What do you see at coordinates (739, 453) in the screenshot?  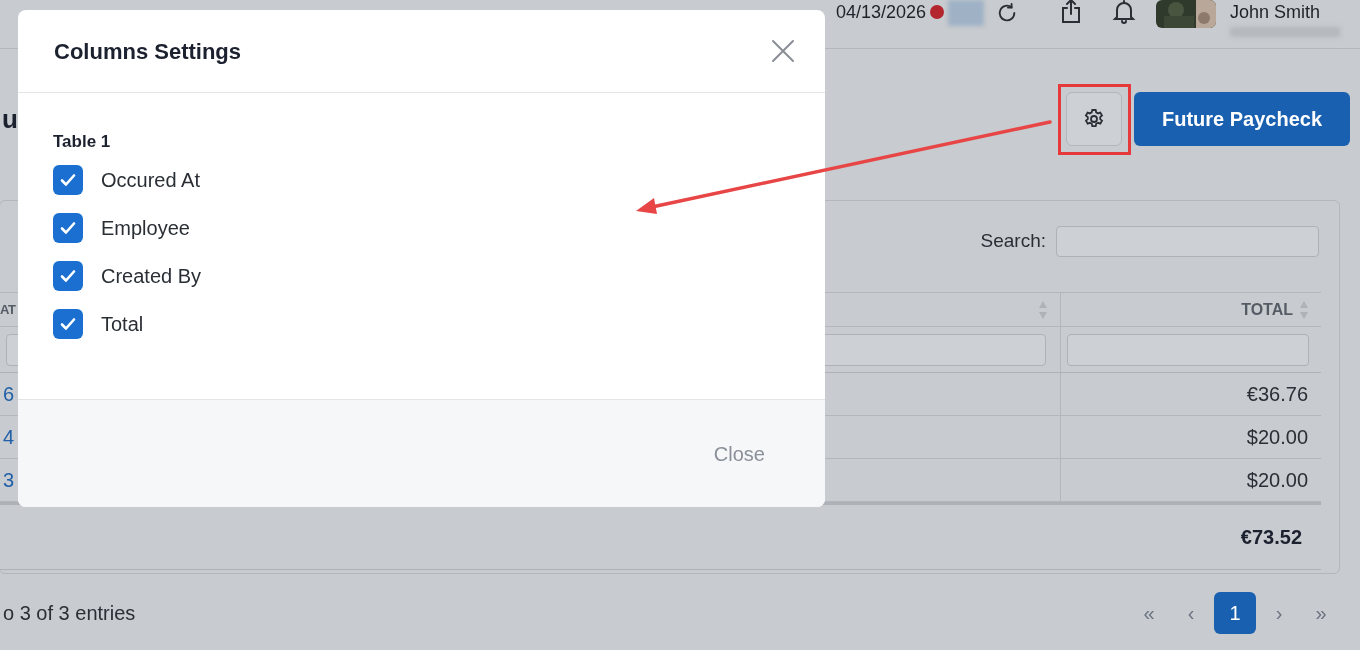 I see `close-button: Close` at bounding box center [739, 453].